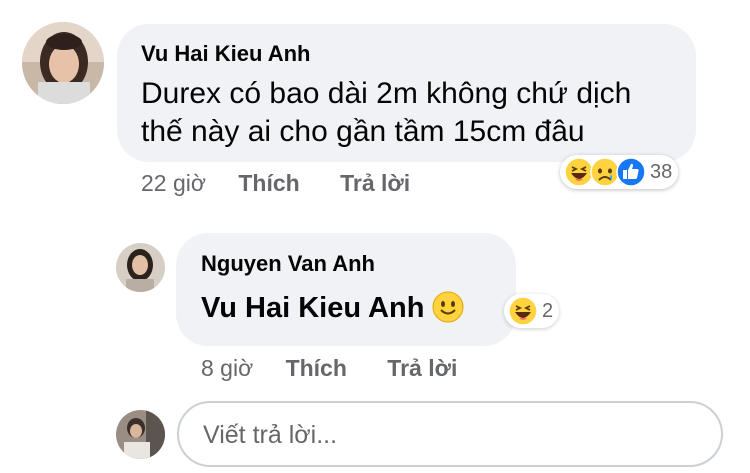 This screenshot has height=473, width=750. Describe the element at coordinates (422, 368) in the screenshot. I see `reply-reply-button: Trả lời` at that location.